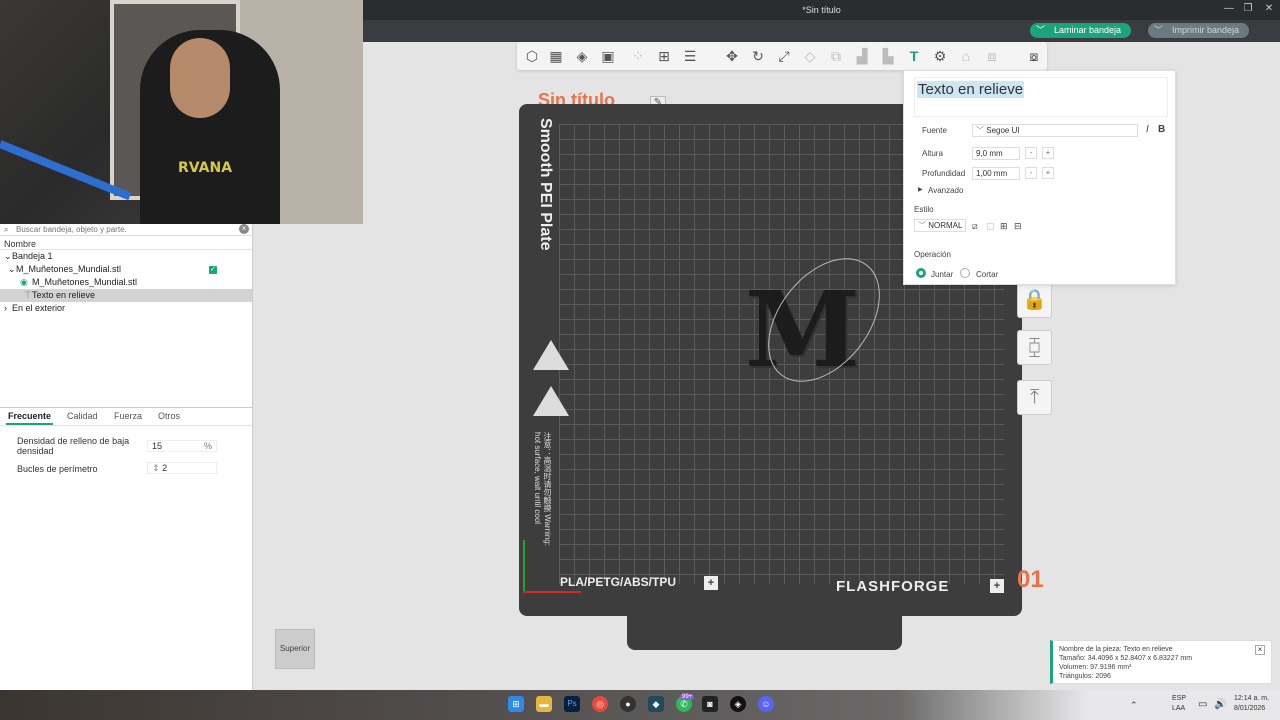  I want to click on infill-density-input: 15 %, so click(182, 446).